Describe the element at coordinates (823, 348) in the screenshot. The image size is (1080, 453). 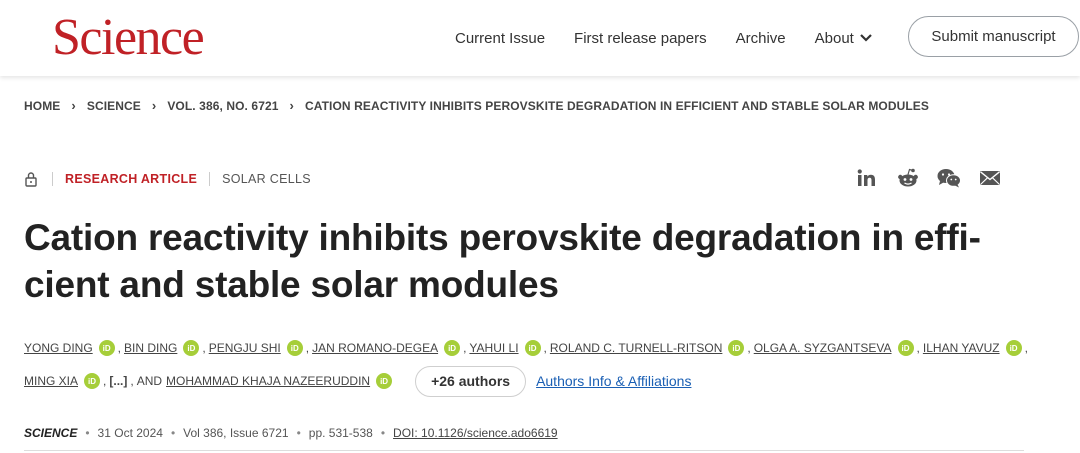
I see `author-link: OLGA A. SYZGANTSEVA` at that location.